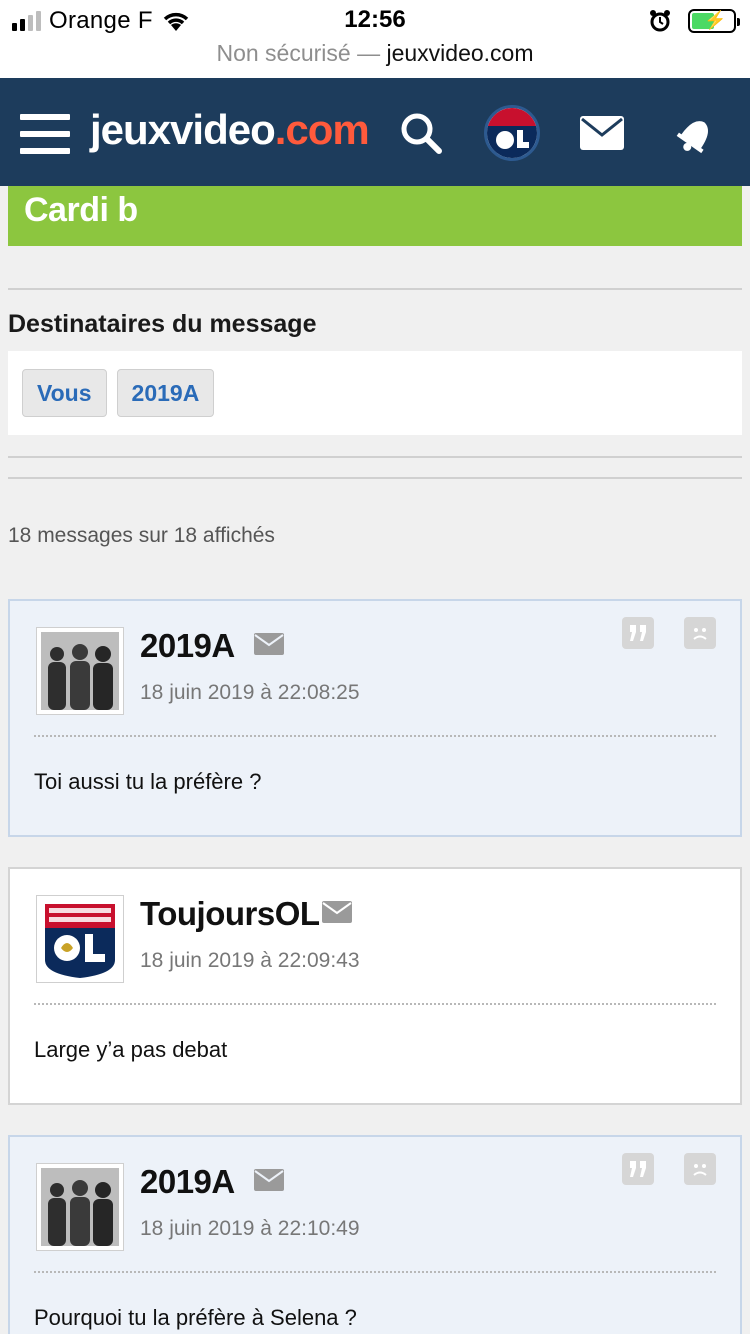 This screenshot has height=1334, width=750. Describe the element at coordinates (250, 1229) in the screenshot. I see `message-date: 18 juin 2019 à 22:10:49` at that location.